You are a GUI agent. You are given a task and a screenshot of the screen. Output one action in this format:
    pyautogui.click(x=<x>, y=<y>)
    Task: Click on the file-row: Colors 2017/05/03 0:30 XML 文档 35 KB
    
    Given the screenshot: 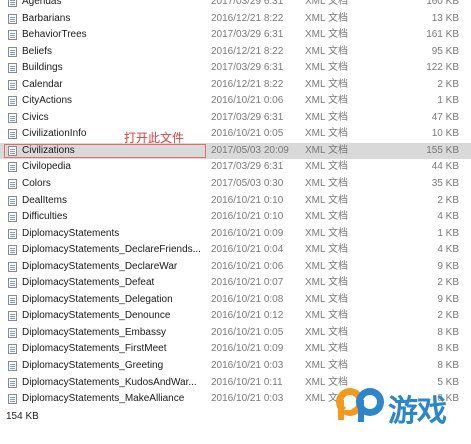 What is the action you would take?
    pyautogui.click(x=235, y=184)
    